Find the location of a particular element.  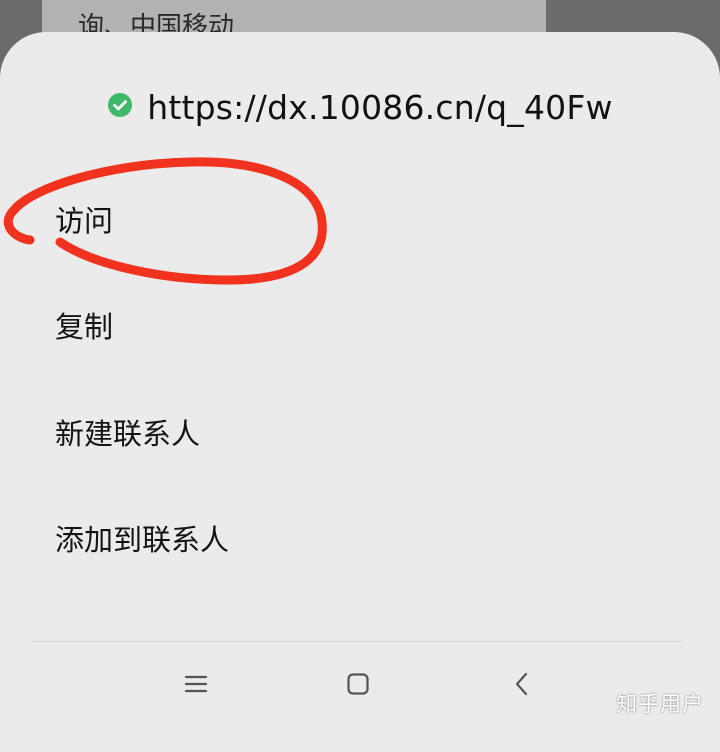

menu-item-add-to-contact: 添加到联系人 is located at coordinates (142, 538).